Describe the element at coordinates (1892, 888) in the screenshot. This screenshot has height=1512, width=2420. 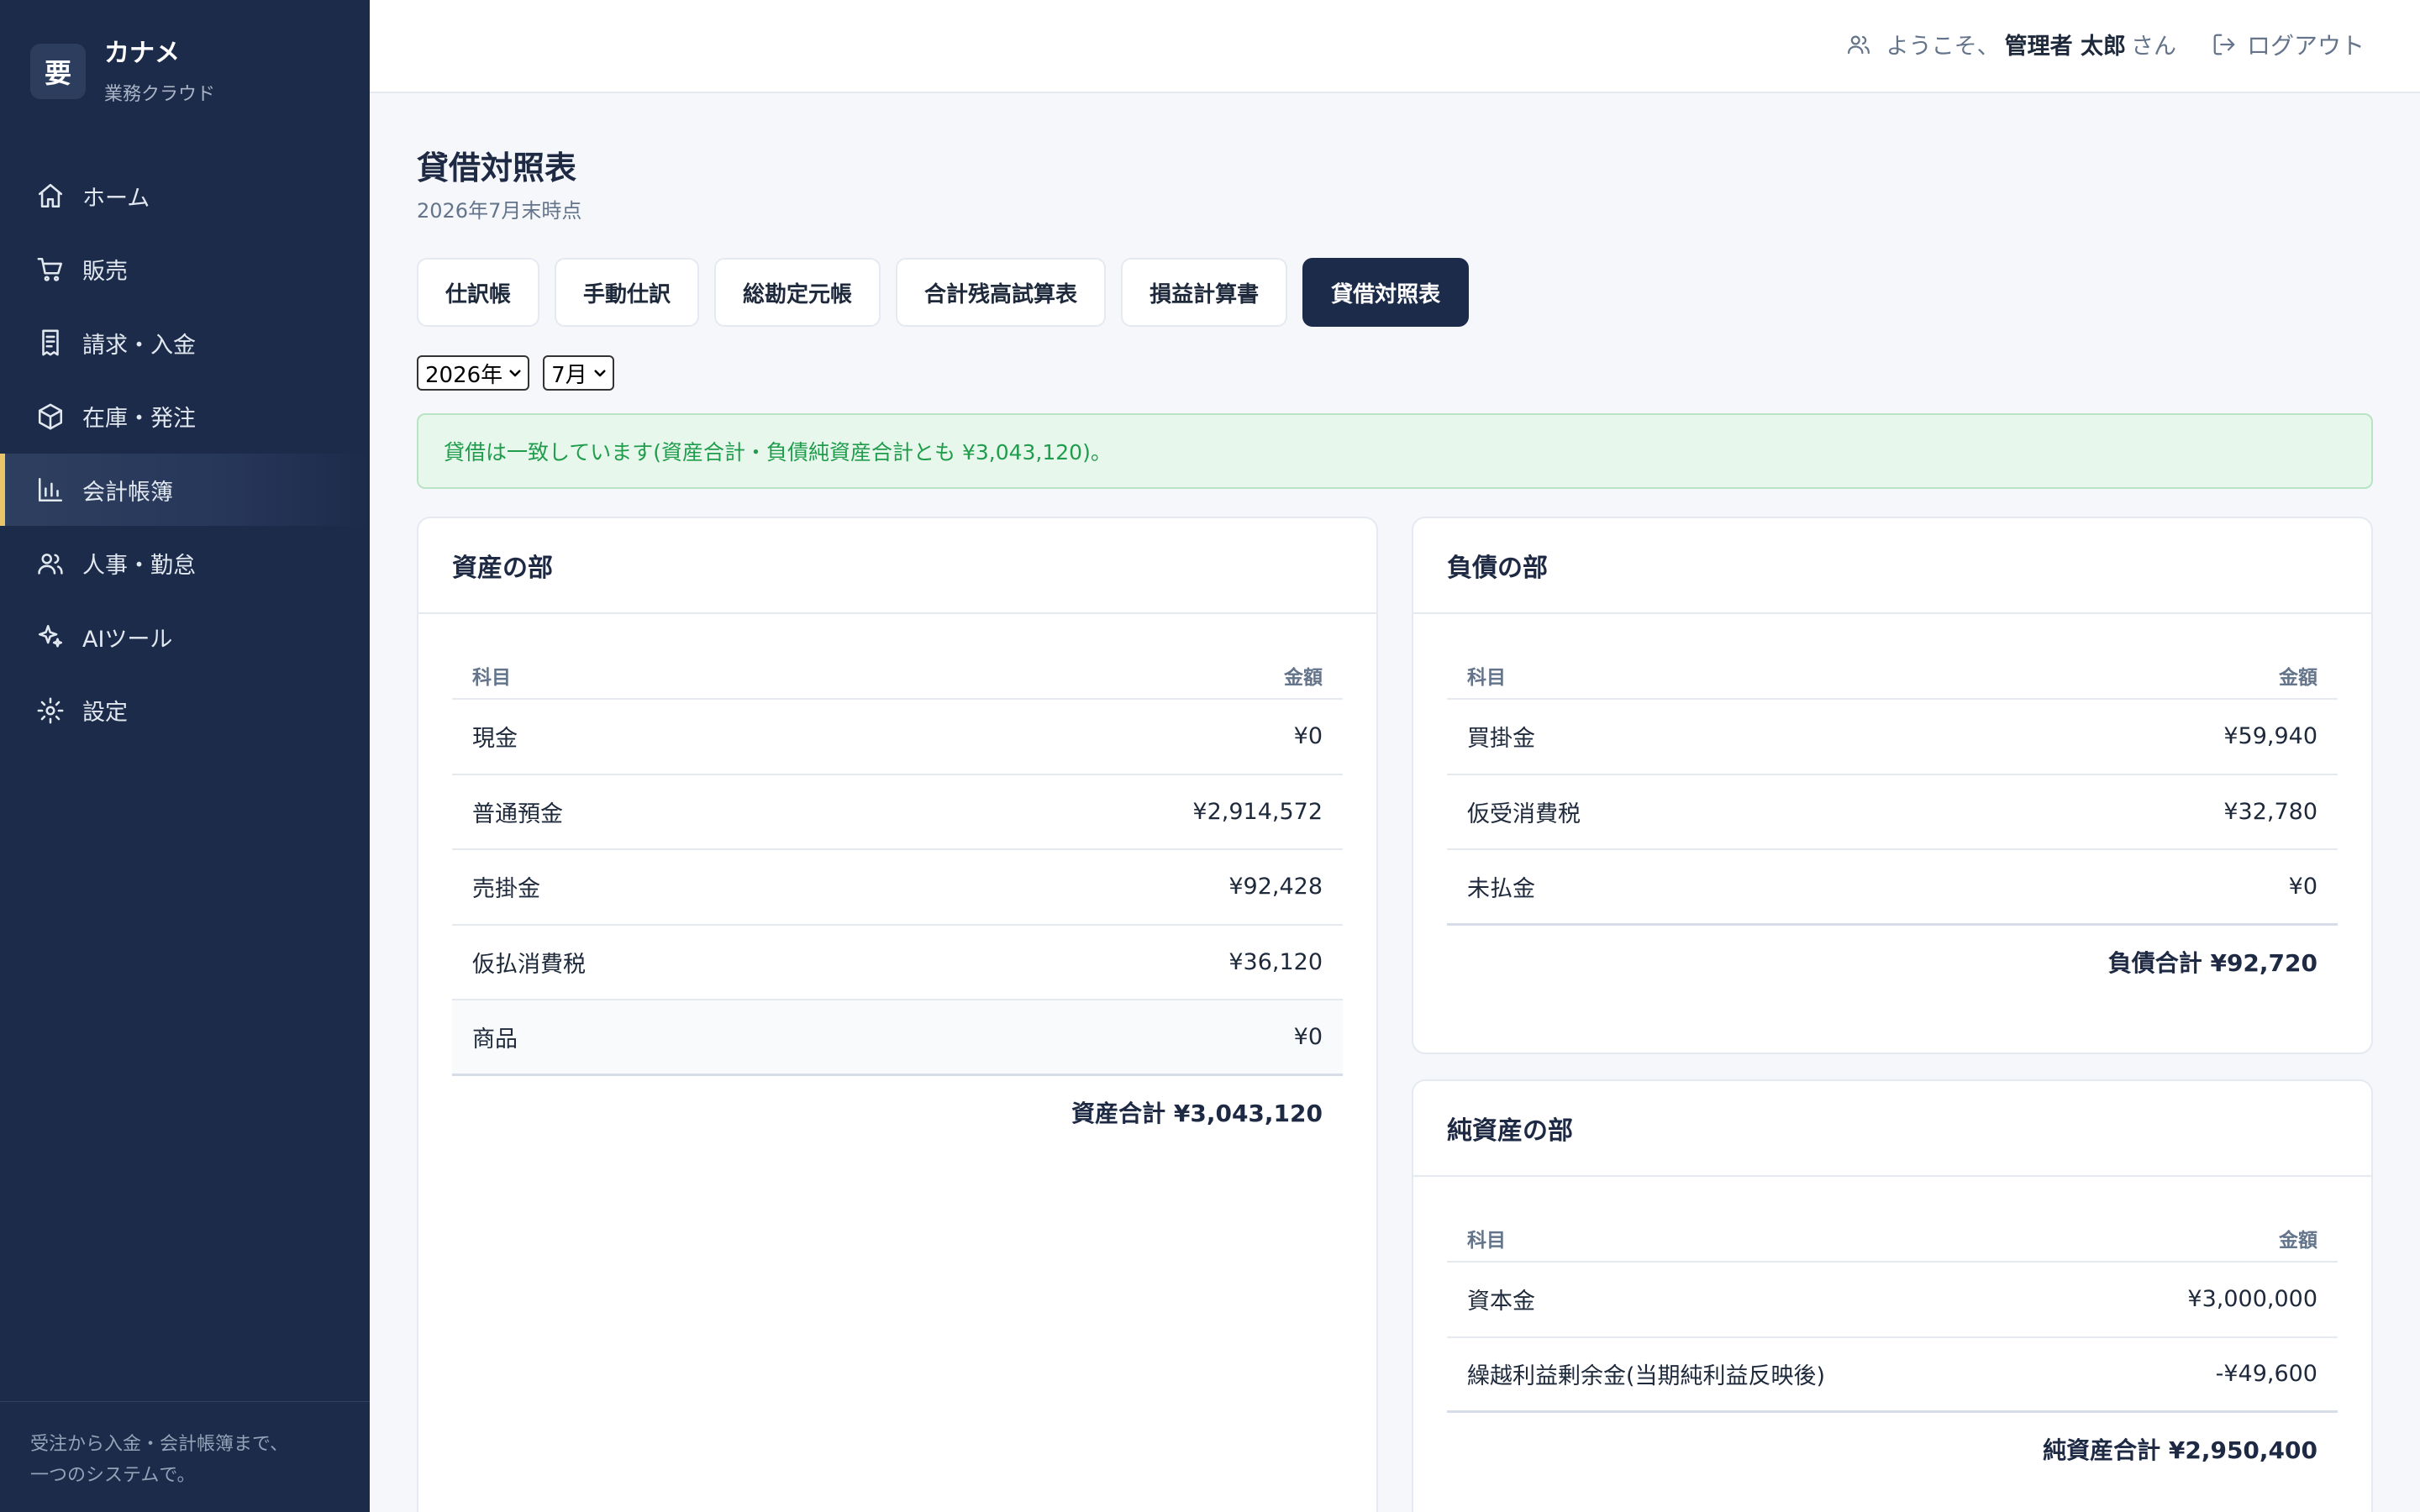
I see `table-row: 未払金 ¥0` at that location.